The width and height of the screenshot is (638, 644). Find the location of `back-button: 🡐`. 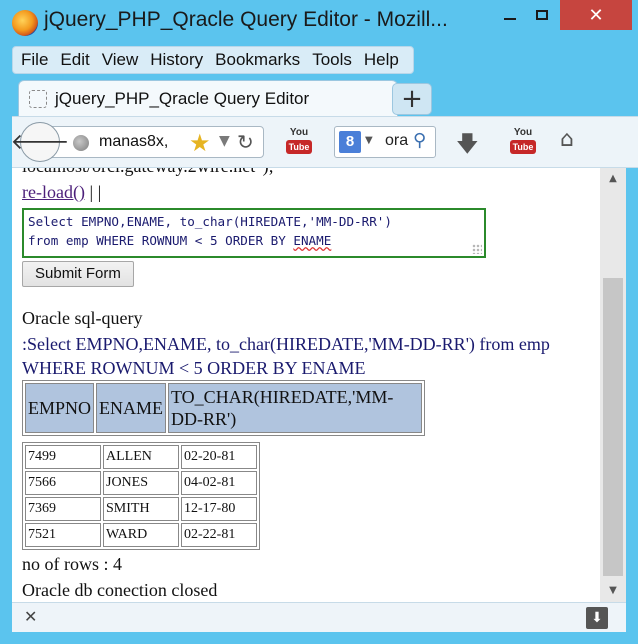

back-button: 🡐 is located at coordinates (40, 142).